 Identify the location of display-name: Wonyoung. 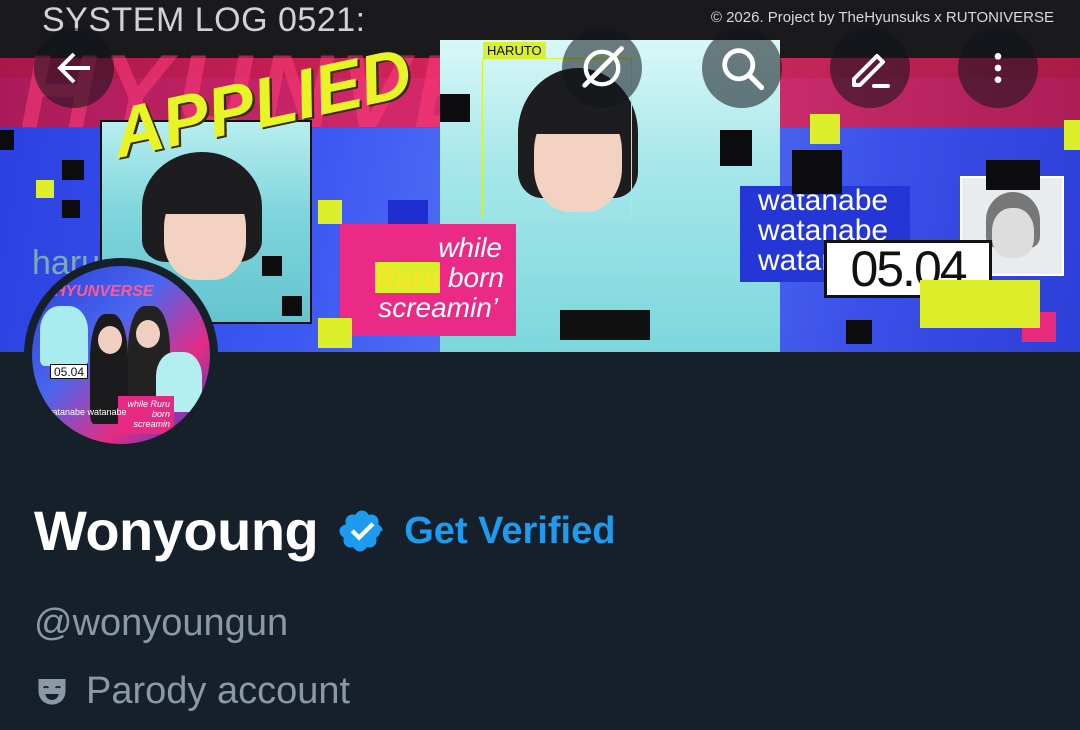
(176, 530).